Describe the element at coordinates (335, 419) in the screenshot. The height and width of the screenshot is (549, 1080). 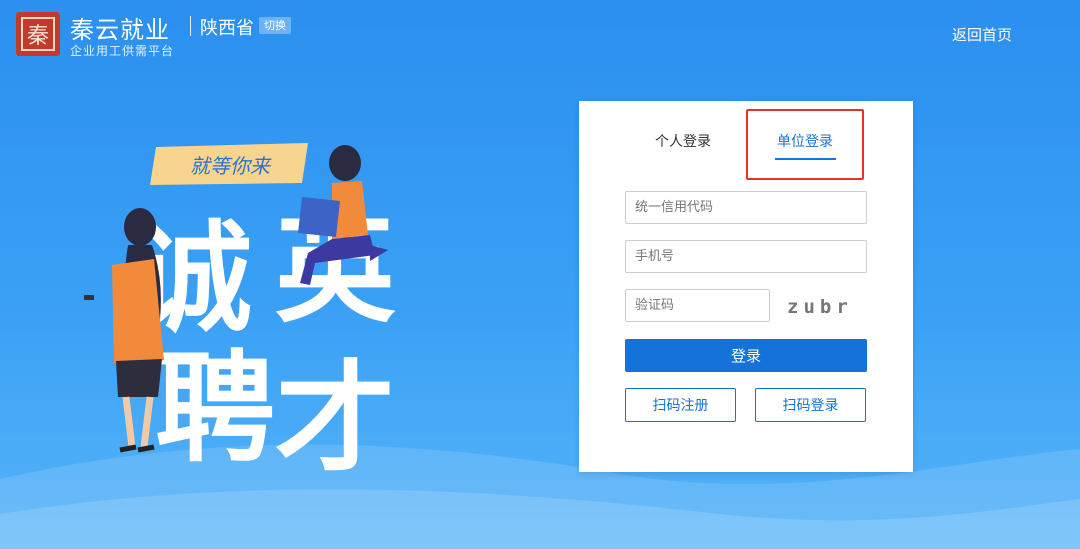
I see `headline-char-4: 才` at that location.